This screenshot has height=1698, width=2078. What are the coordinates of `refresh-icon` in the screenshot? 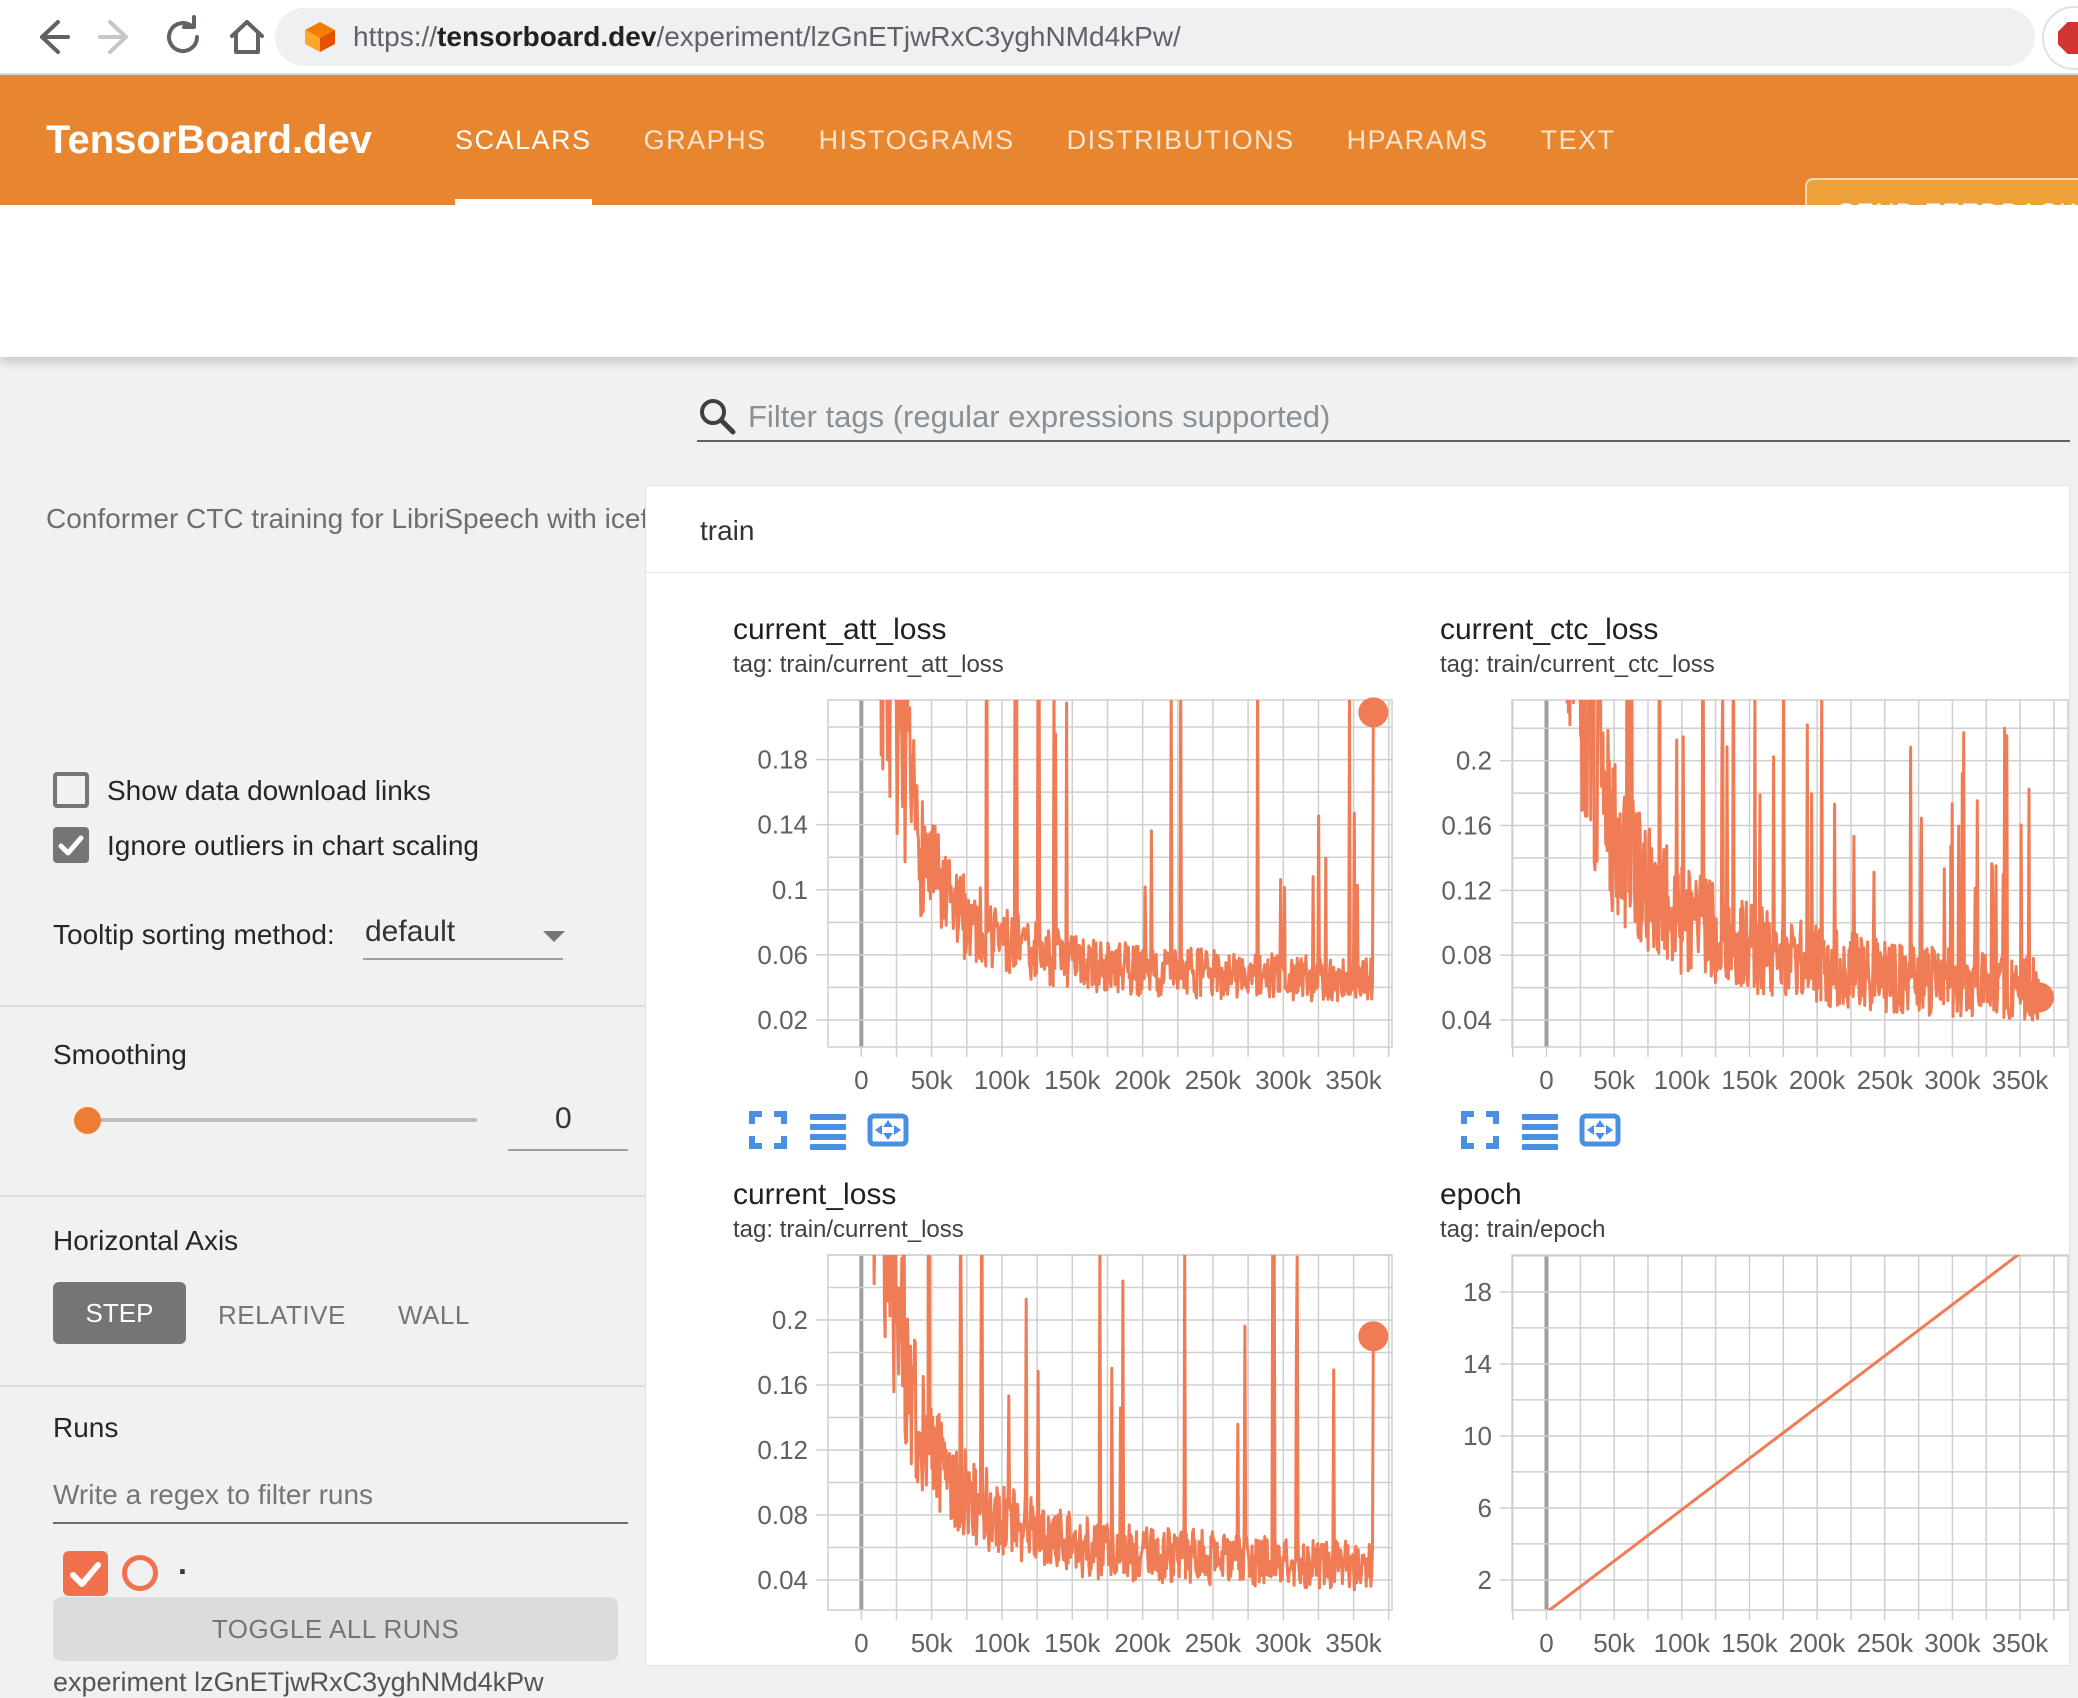 It's located at (183, 37).